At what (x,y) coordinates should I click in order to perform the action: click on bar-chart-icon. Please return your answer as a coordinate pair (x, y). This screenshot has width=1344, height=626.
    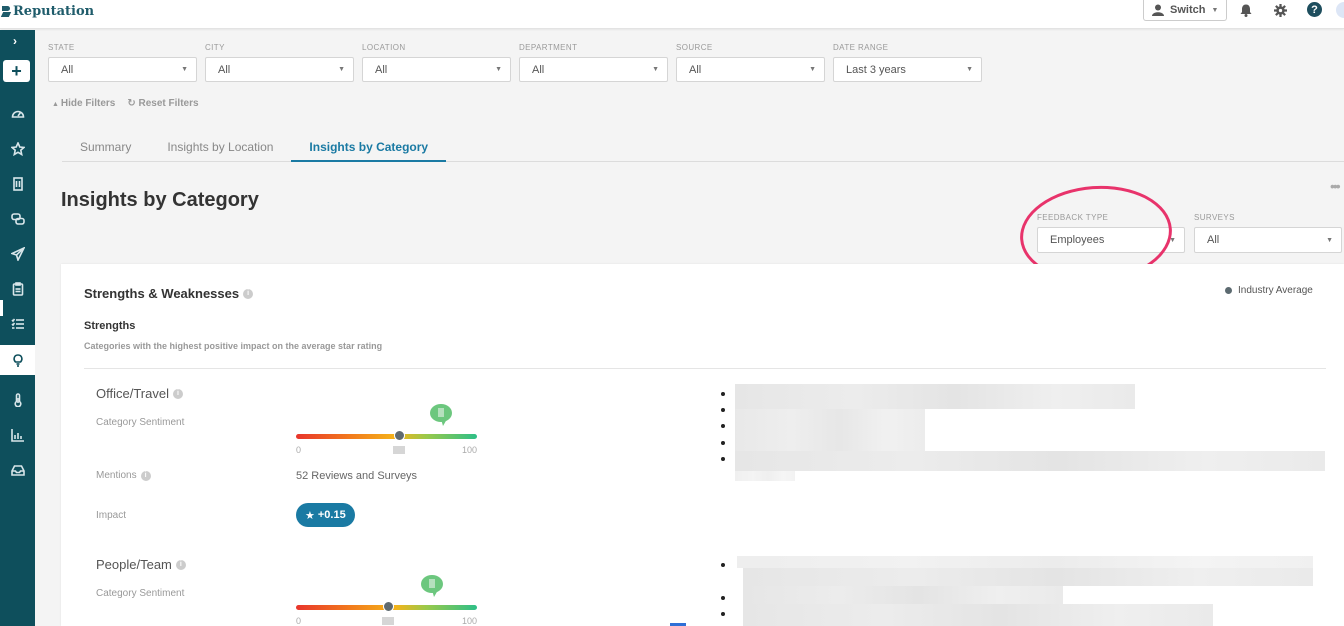
    Looking at the image, I should click on (17, 435).